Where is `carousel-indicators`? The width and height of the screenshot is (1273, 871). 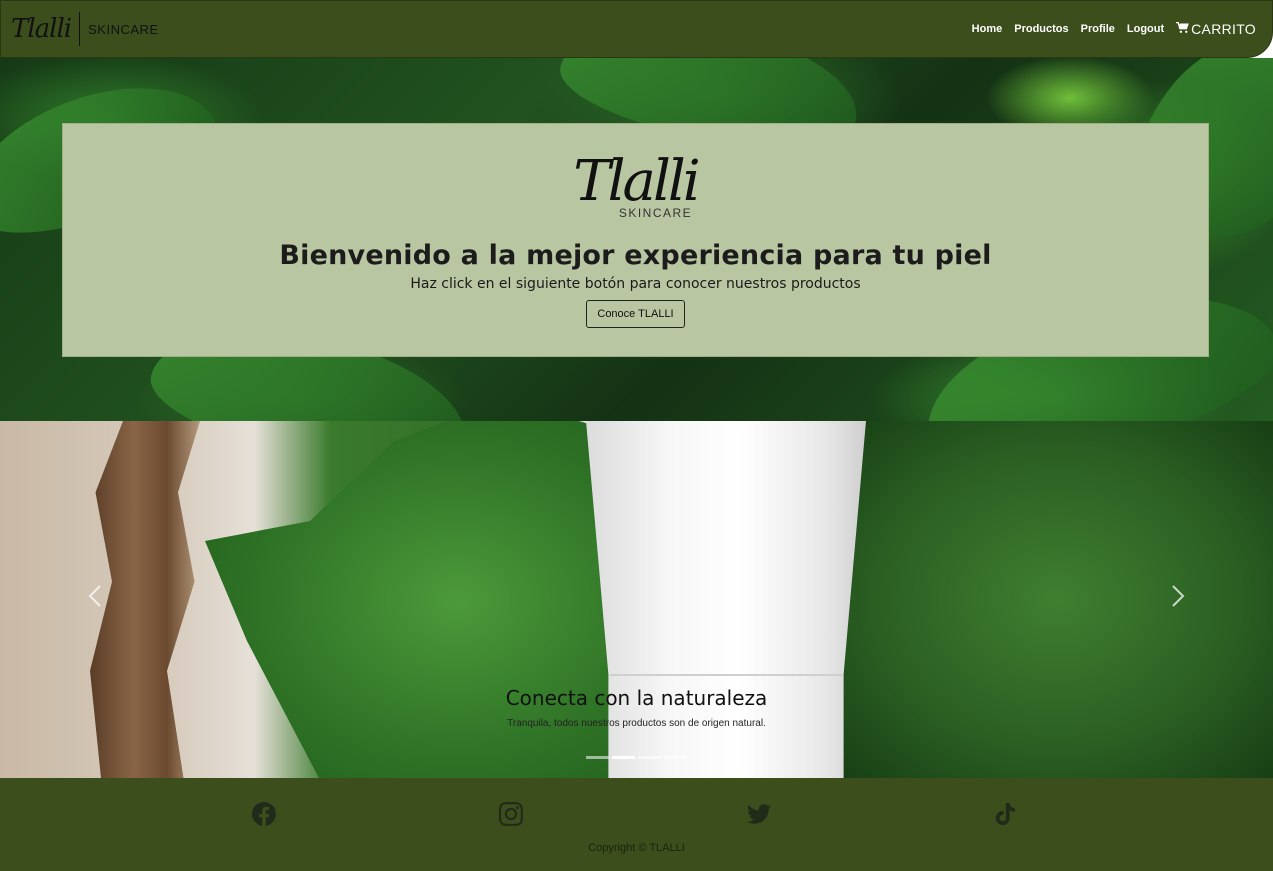
carousel-indicators is located at coordinates (636, 757).